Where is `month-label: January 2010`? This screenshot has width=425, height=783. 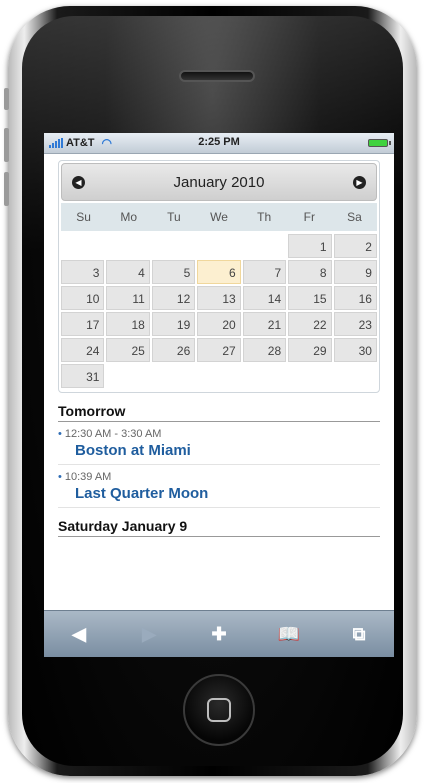 month-label: January 2010 is located at coordinates (219, 182).